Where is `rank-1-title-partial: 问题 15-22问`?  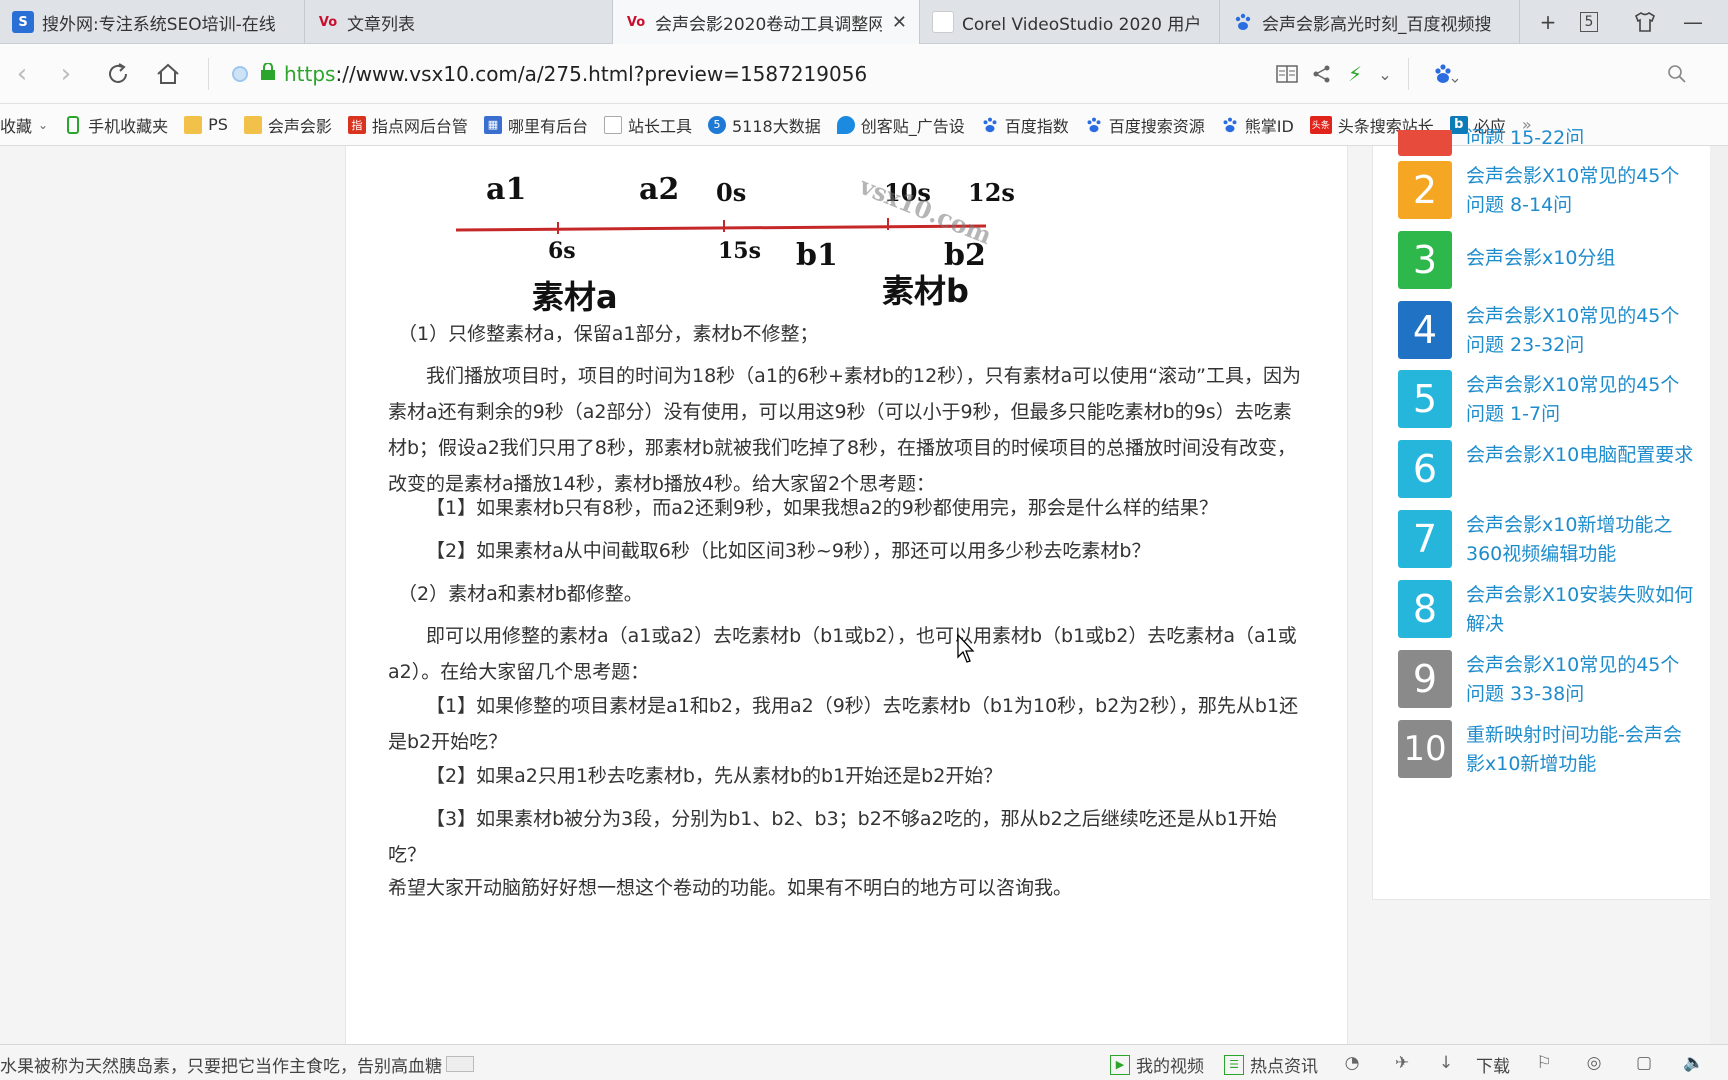
rank-1-title-partial: 问题 15-22问 is located at coordinates (1525, 134).